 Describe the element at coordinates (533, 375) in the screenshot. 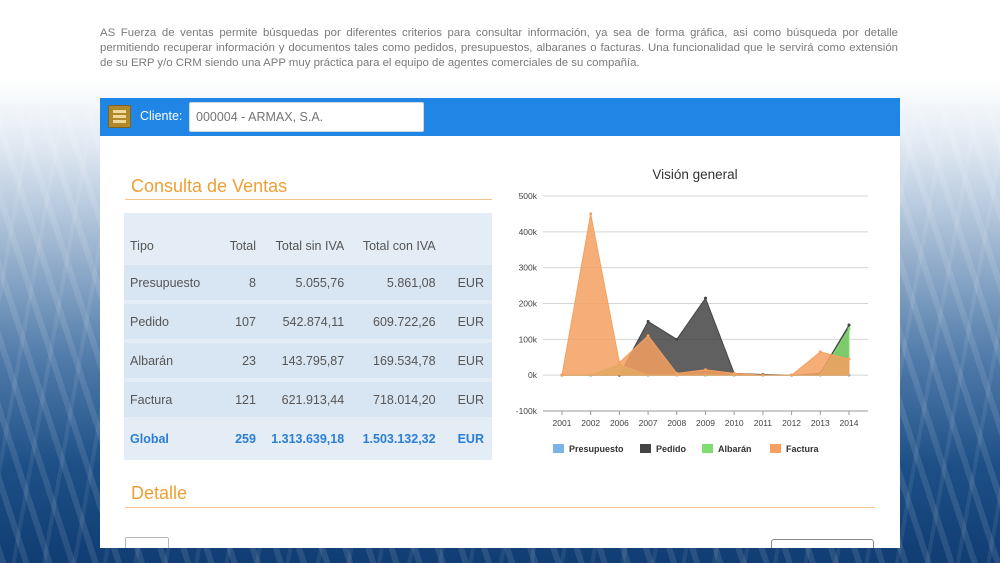

I see `y-tick-label: 0k` at that location.